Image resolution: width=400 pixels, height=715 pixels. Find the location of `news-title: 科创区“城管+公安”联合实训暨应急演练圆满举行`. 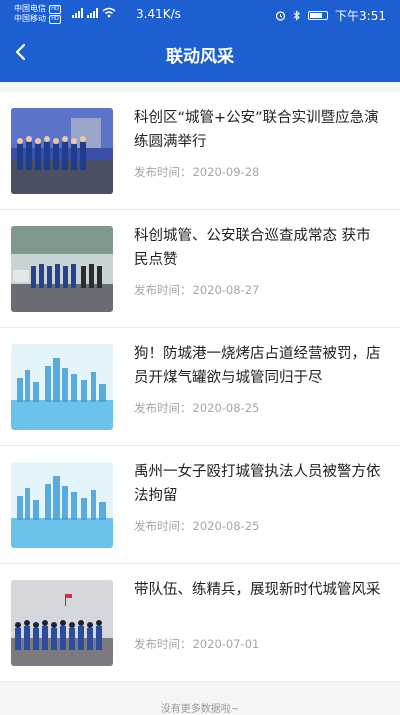

news-title: 科创区“城管+公安”联合实训暨应急演练圆满举行 is located at coordinates (256, 130).